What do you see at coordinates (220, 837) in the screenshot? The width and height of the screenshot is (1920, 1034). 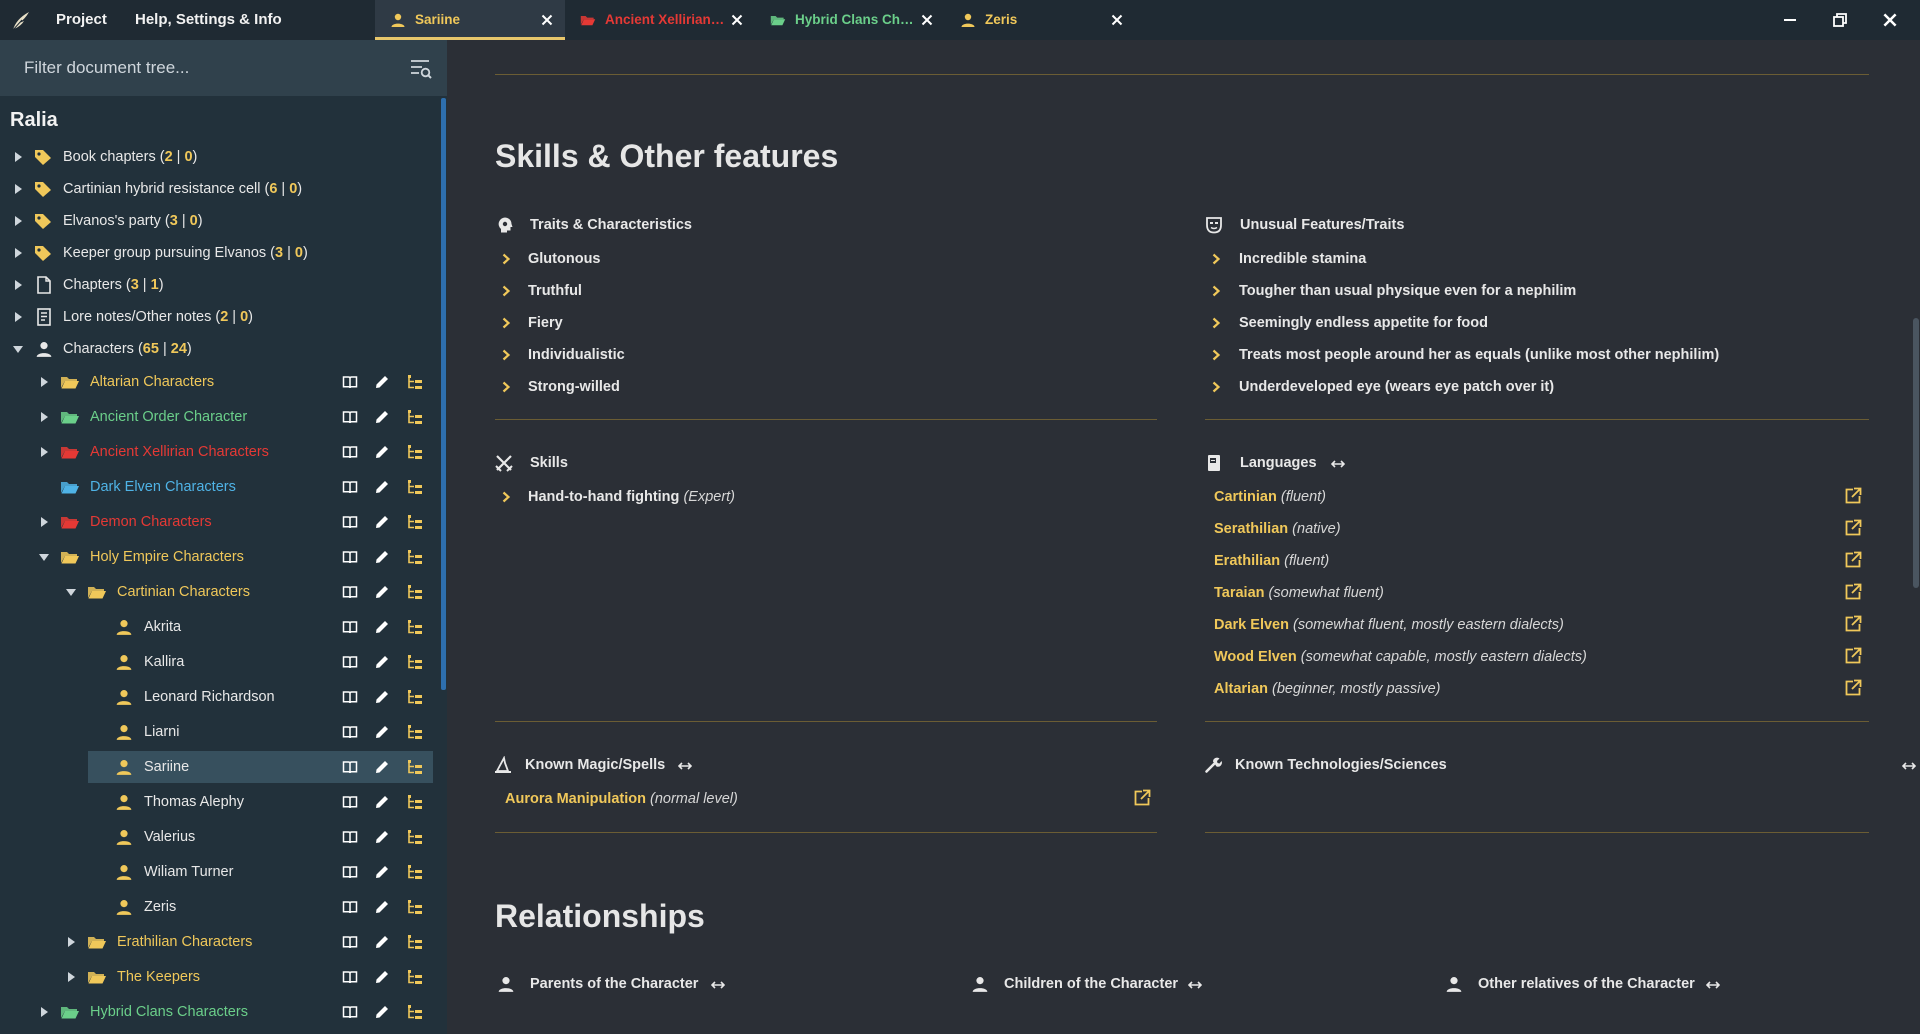 I see `tree-item-valerius: Valerius` at bounding box center [220, 837].